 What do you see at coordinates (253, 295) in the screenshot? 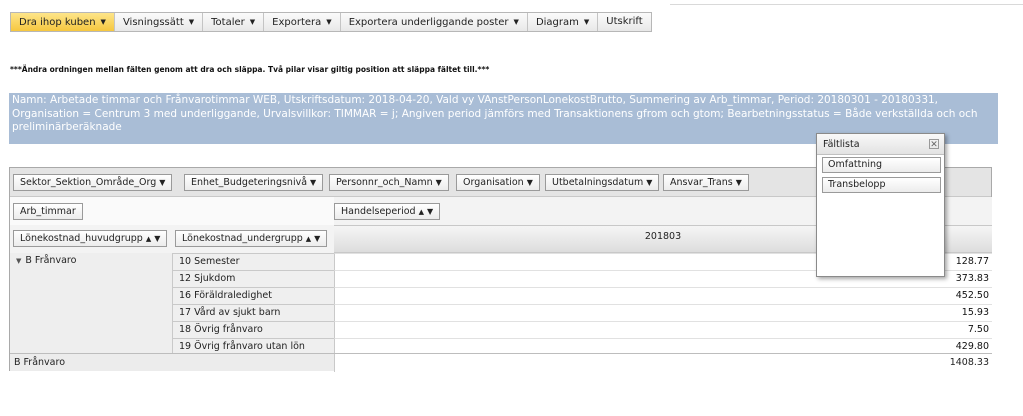
I see `row-label: 16 Föräldraledighet` at bounding box center [253, 295].